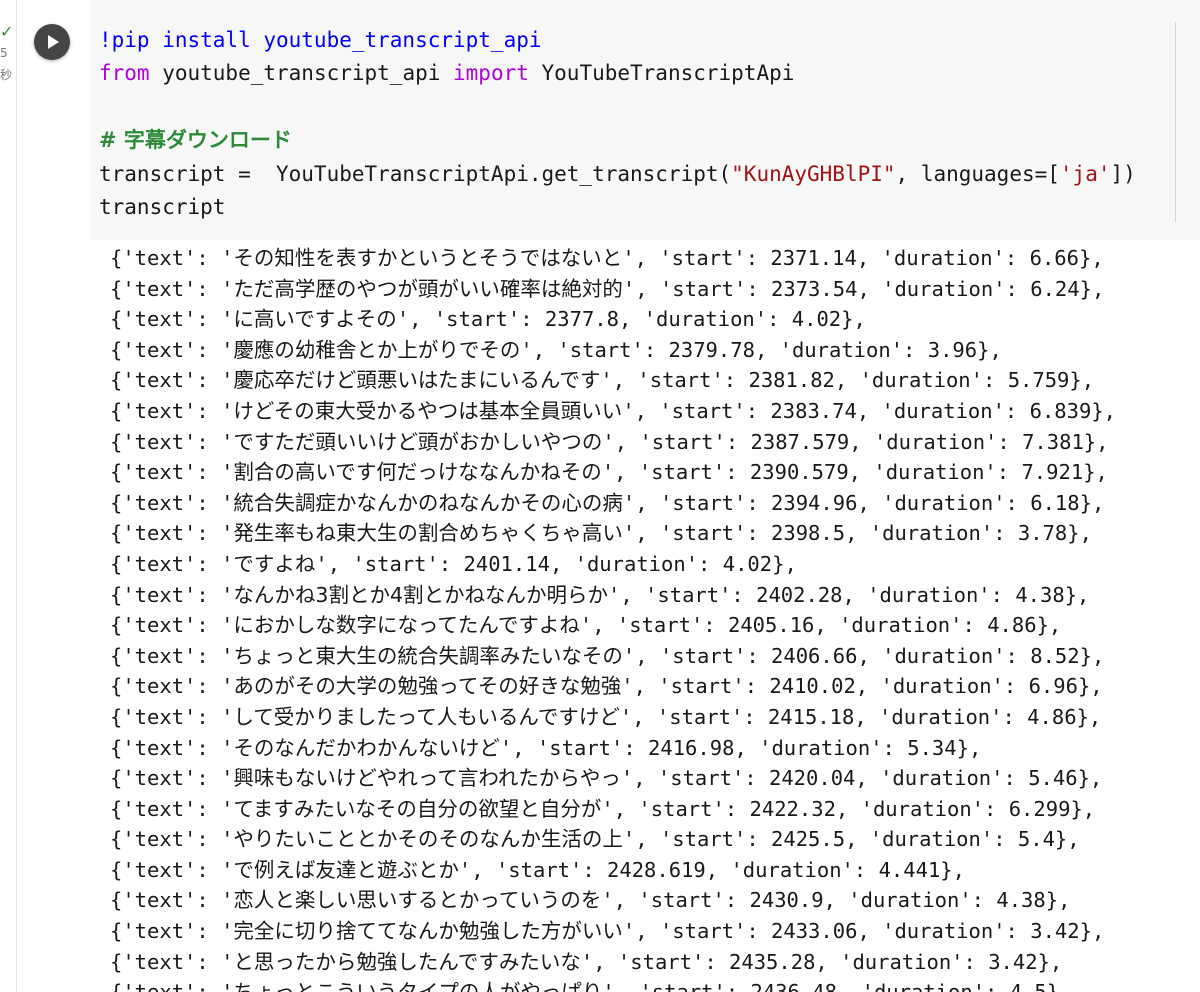 This screenshot has width=1200, height=992. I want to click on import-name: YouTubeTranscriptApi, so click(661, 73).